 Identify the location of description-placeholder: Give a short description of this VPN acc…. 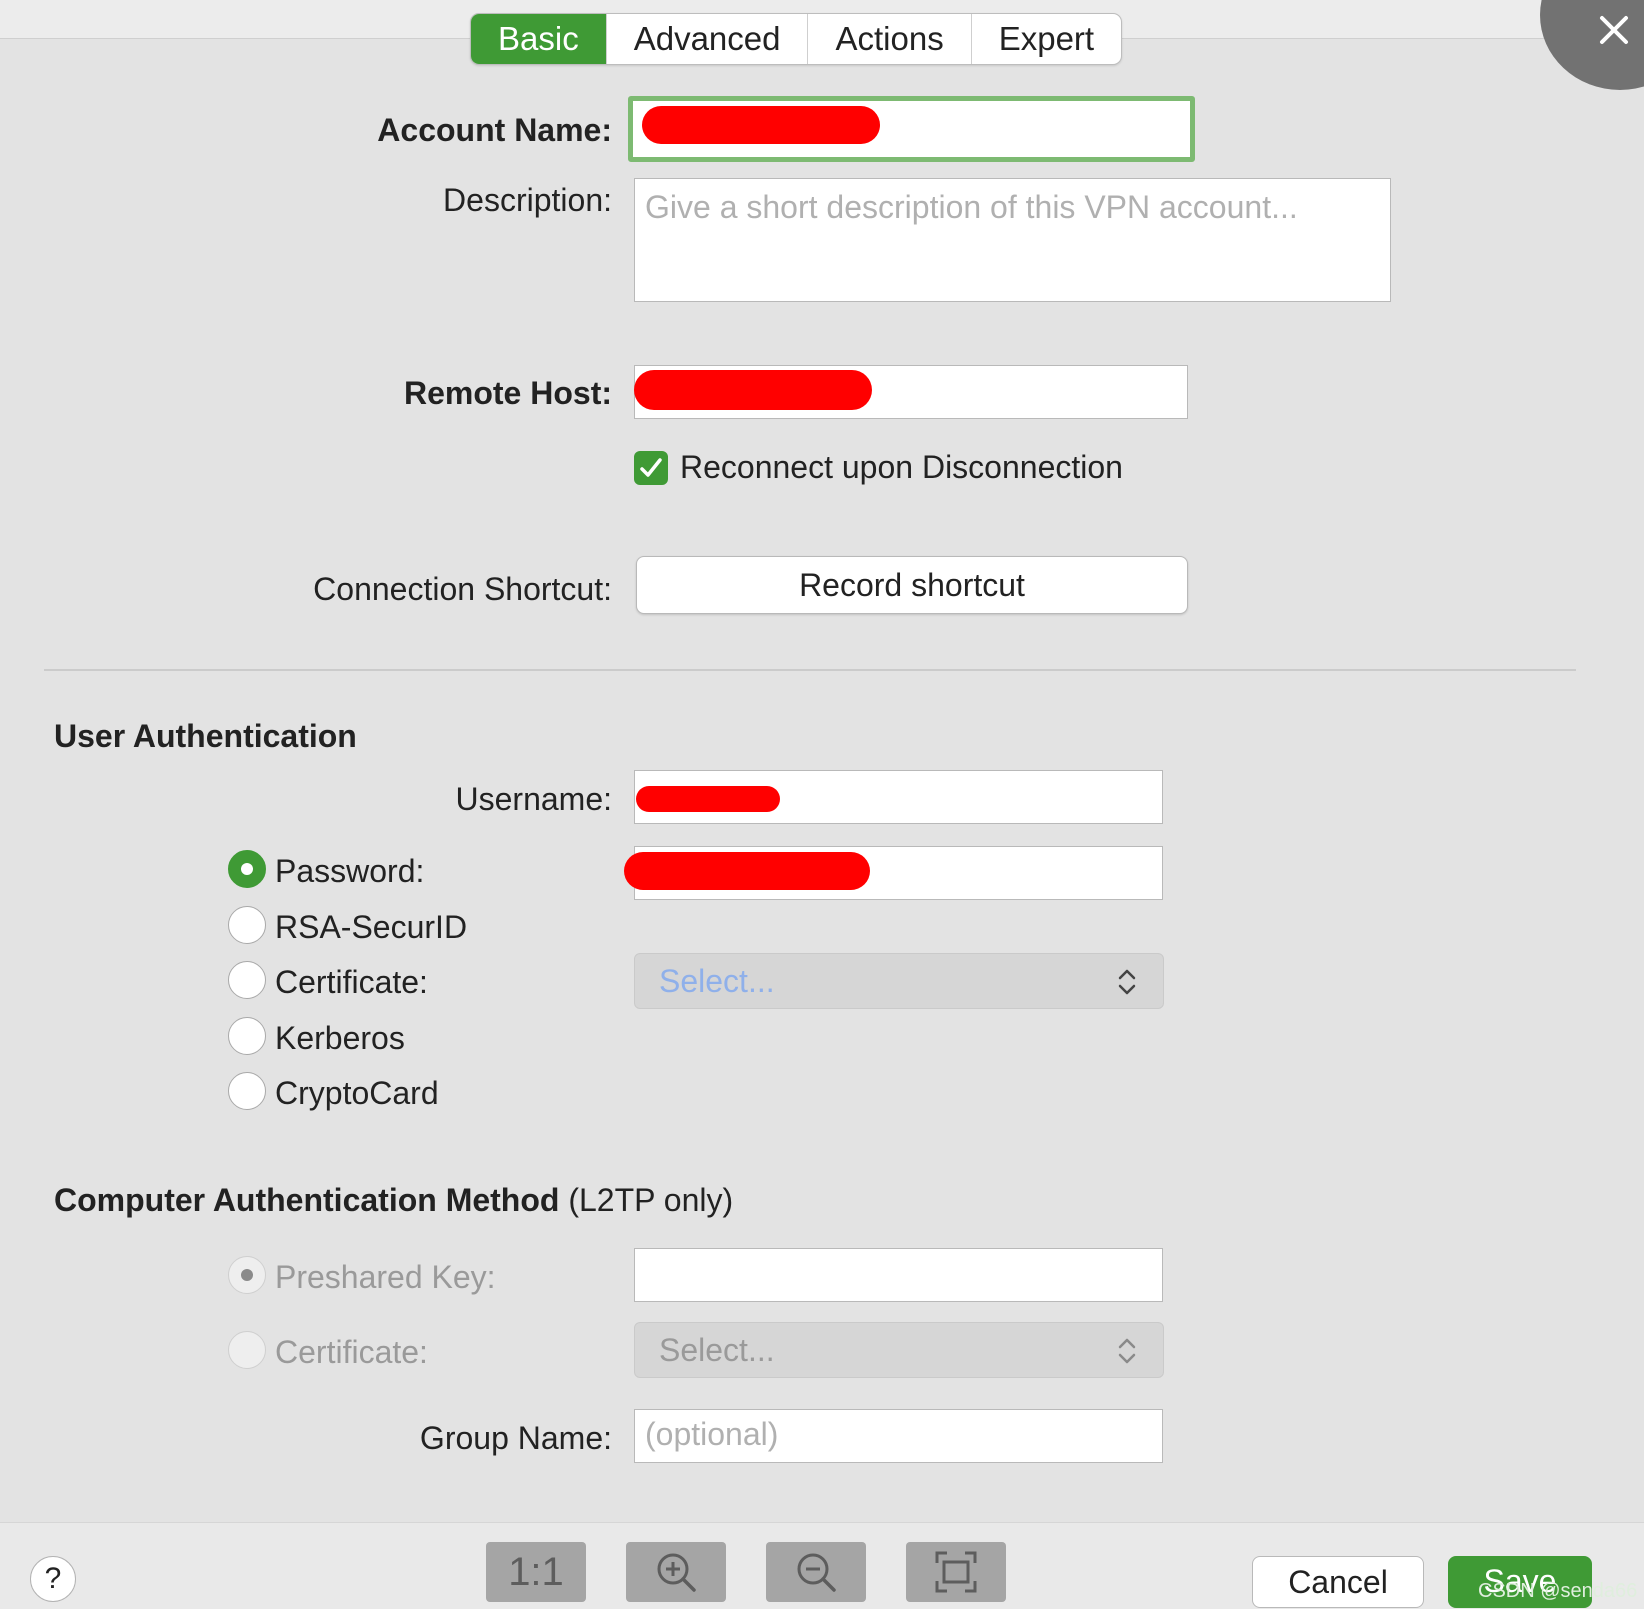
(971, 207).